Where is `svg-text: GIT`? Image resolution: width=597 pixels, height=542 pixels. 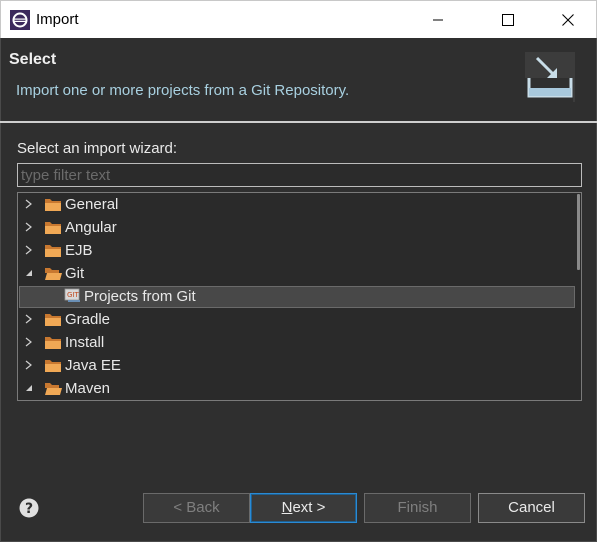
svg-text: GIT is located at coordinates (73, 295).